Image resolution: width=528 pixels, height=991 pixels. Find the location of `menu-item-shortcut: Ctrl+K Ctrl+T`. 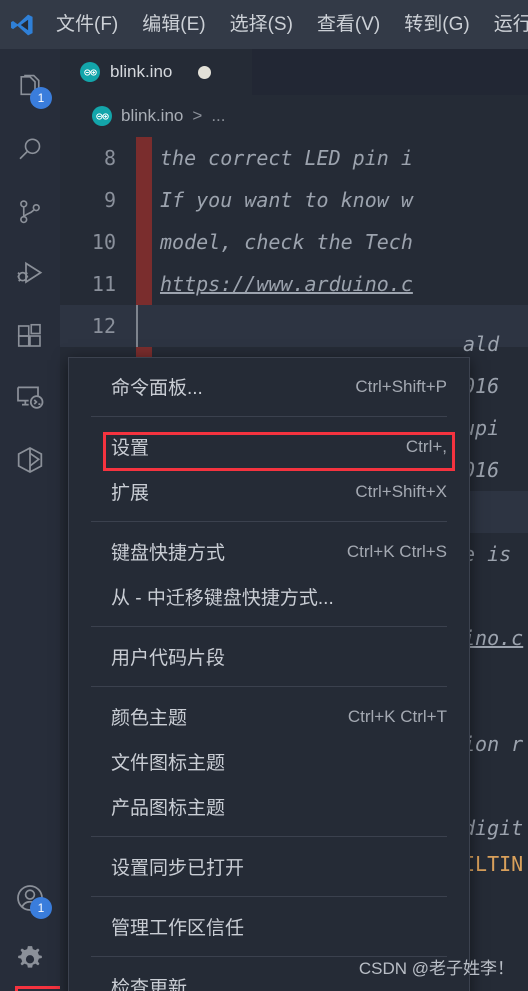

menu-item-shortcut: Ctrl+K Ctrl+T is located at coordinates (397, 716).